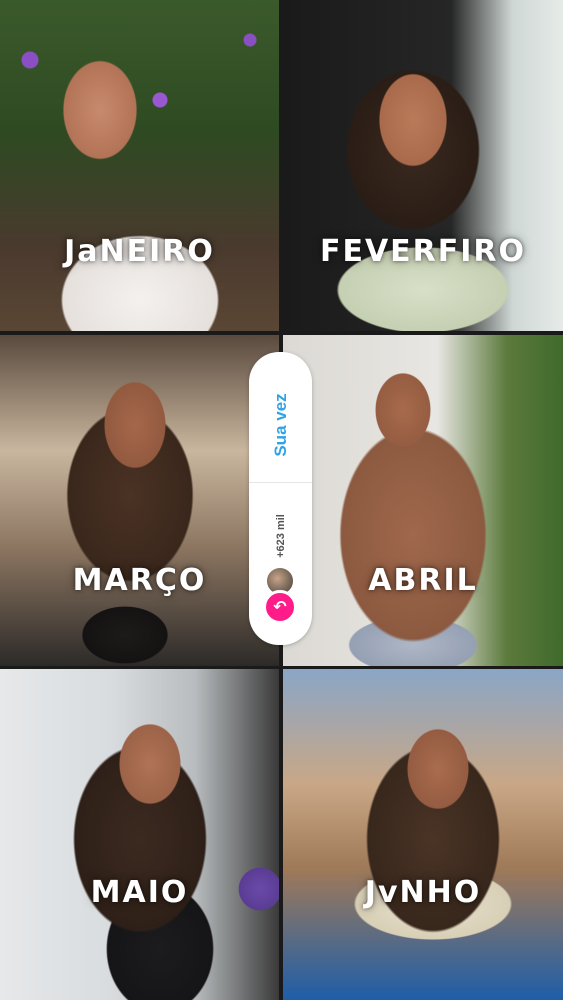  What do you see at coordinates (423, 892) in the screenshot?
I see `month-label: JvNHO` at bounding box center [423, 892].